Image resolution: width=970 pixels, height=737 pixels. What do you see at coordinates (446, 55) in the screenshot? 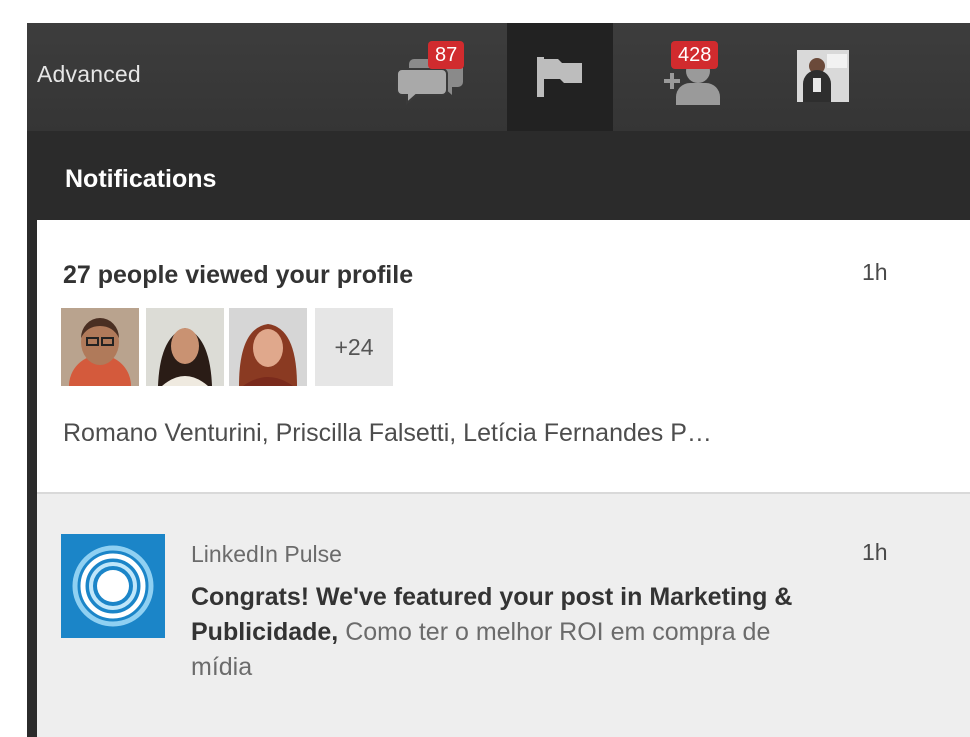
I see `messages-count-badge: 87` at bounding box center [446, 55].